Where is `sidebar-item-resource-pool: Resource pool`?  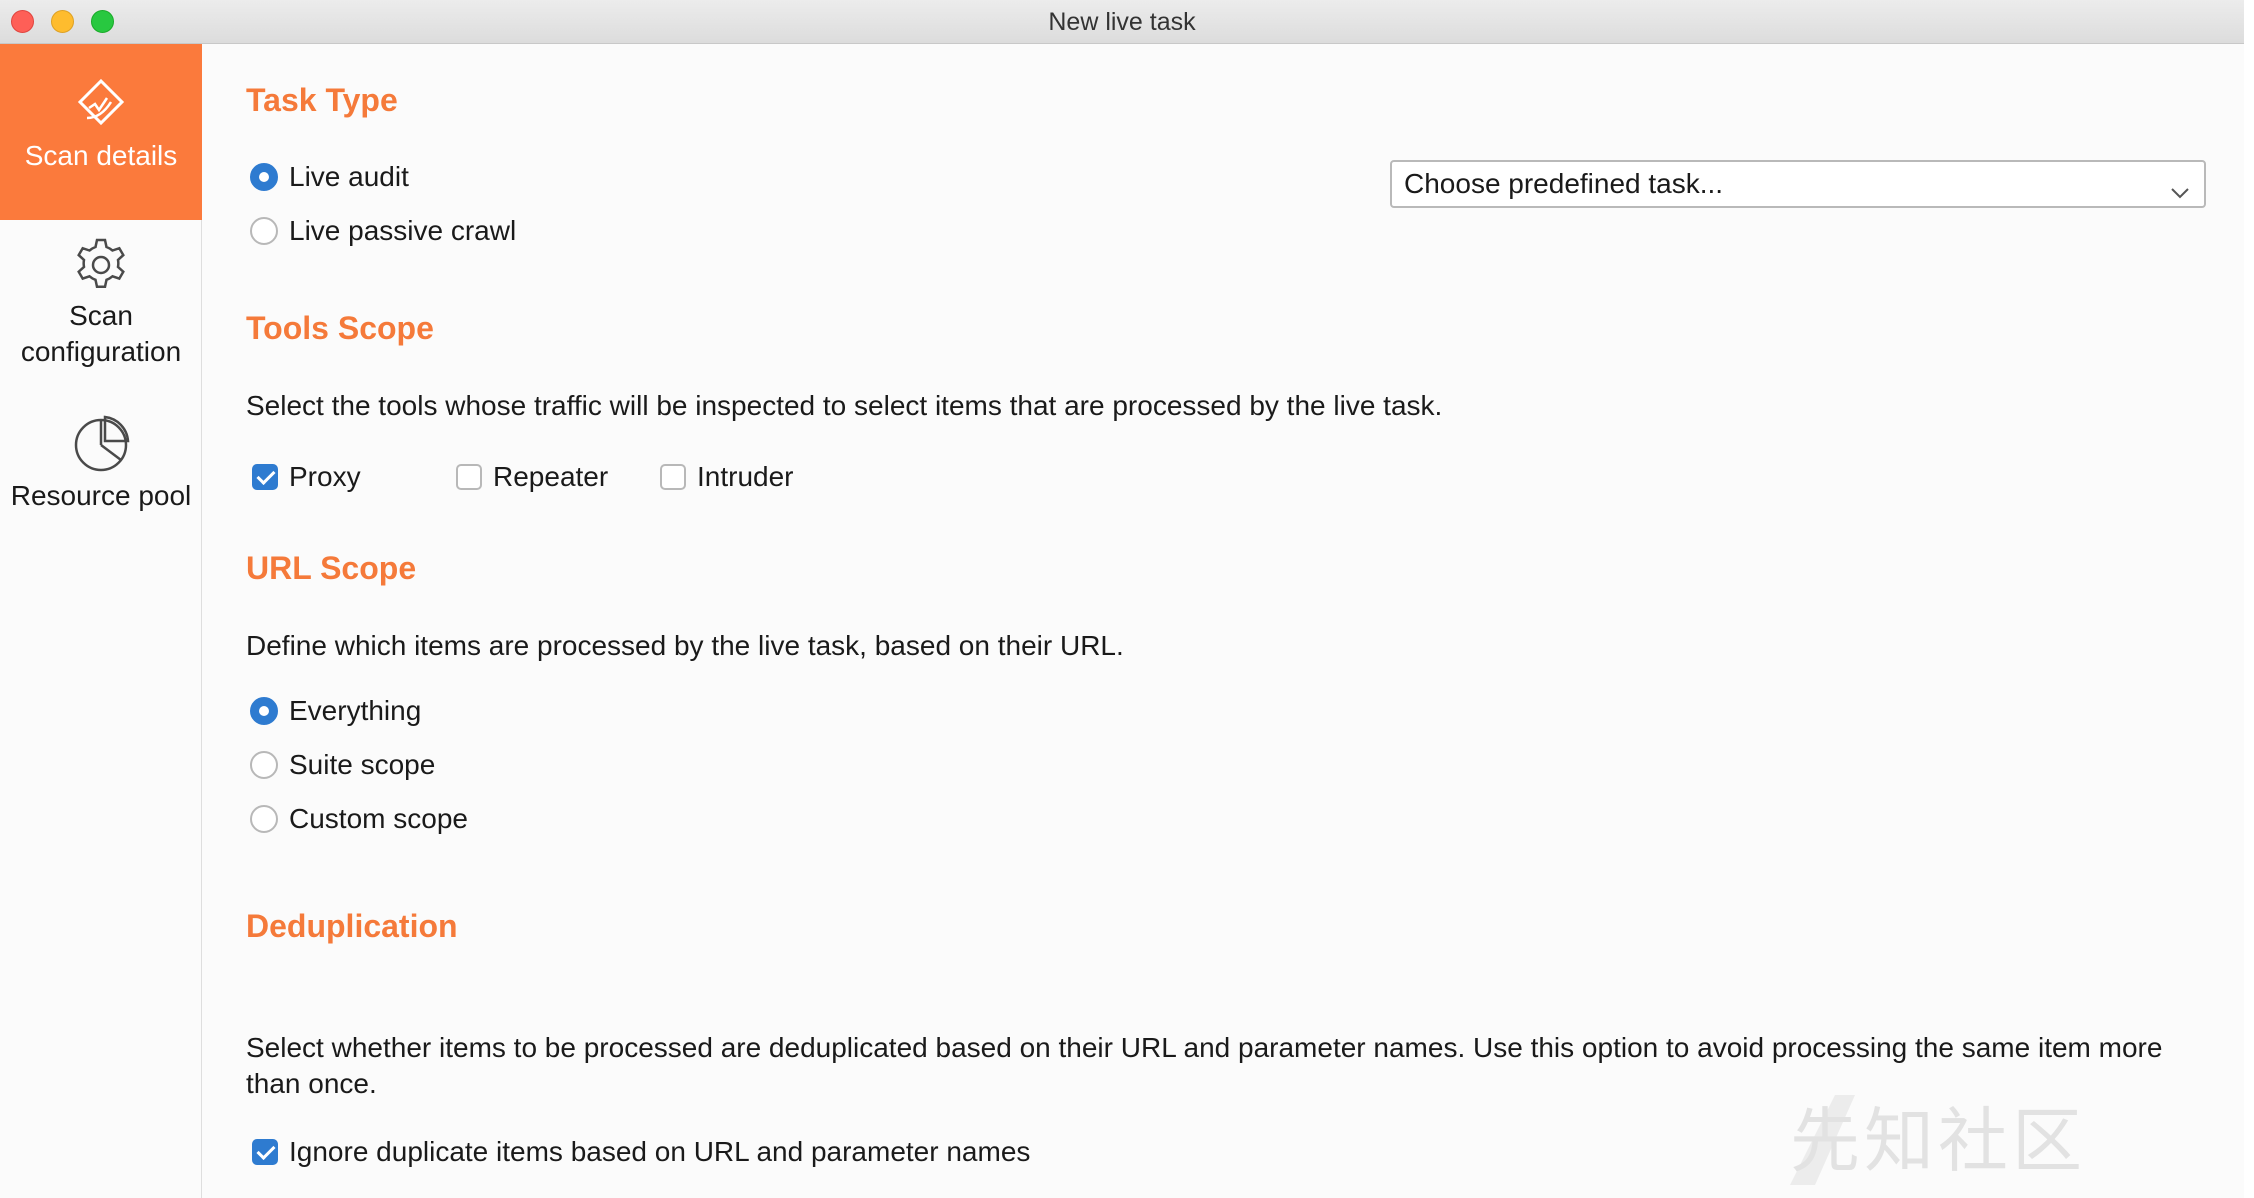 sidebar-item-resource-pool: Resource pool is located at coordinates (101, 489).